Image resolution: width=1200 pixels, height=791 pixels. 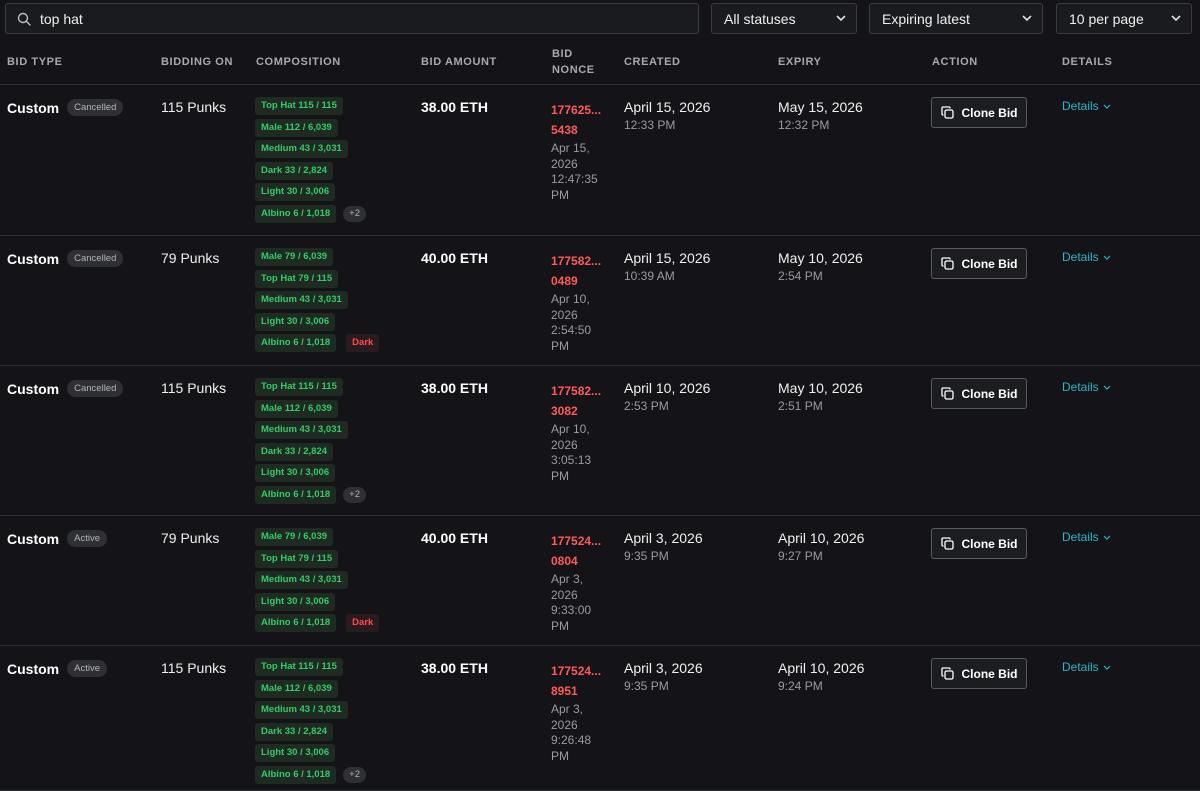 I want to click on excluded-trait-chip: Dark, so click(x=363, y=623).